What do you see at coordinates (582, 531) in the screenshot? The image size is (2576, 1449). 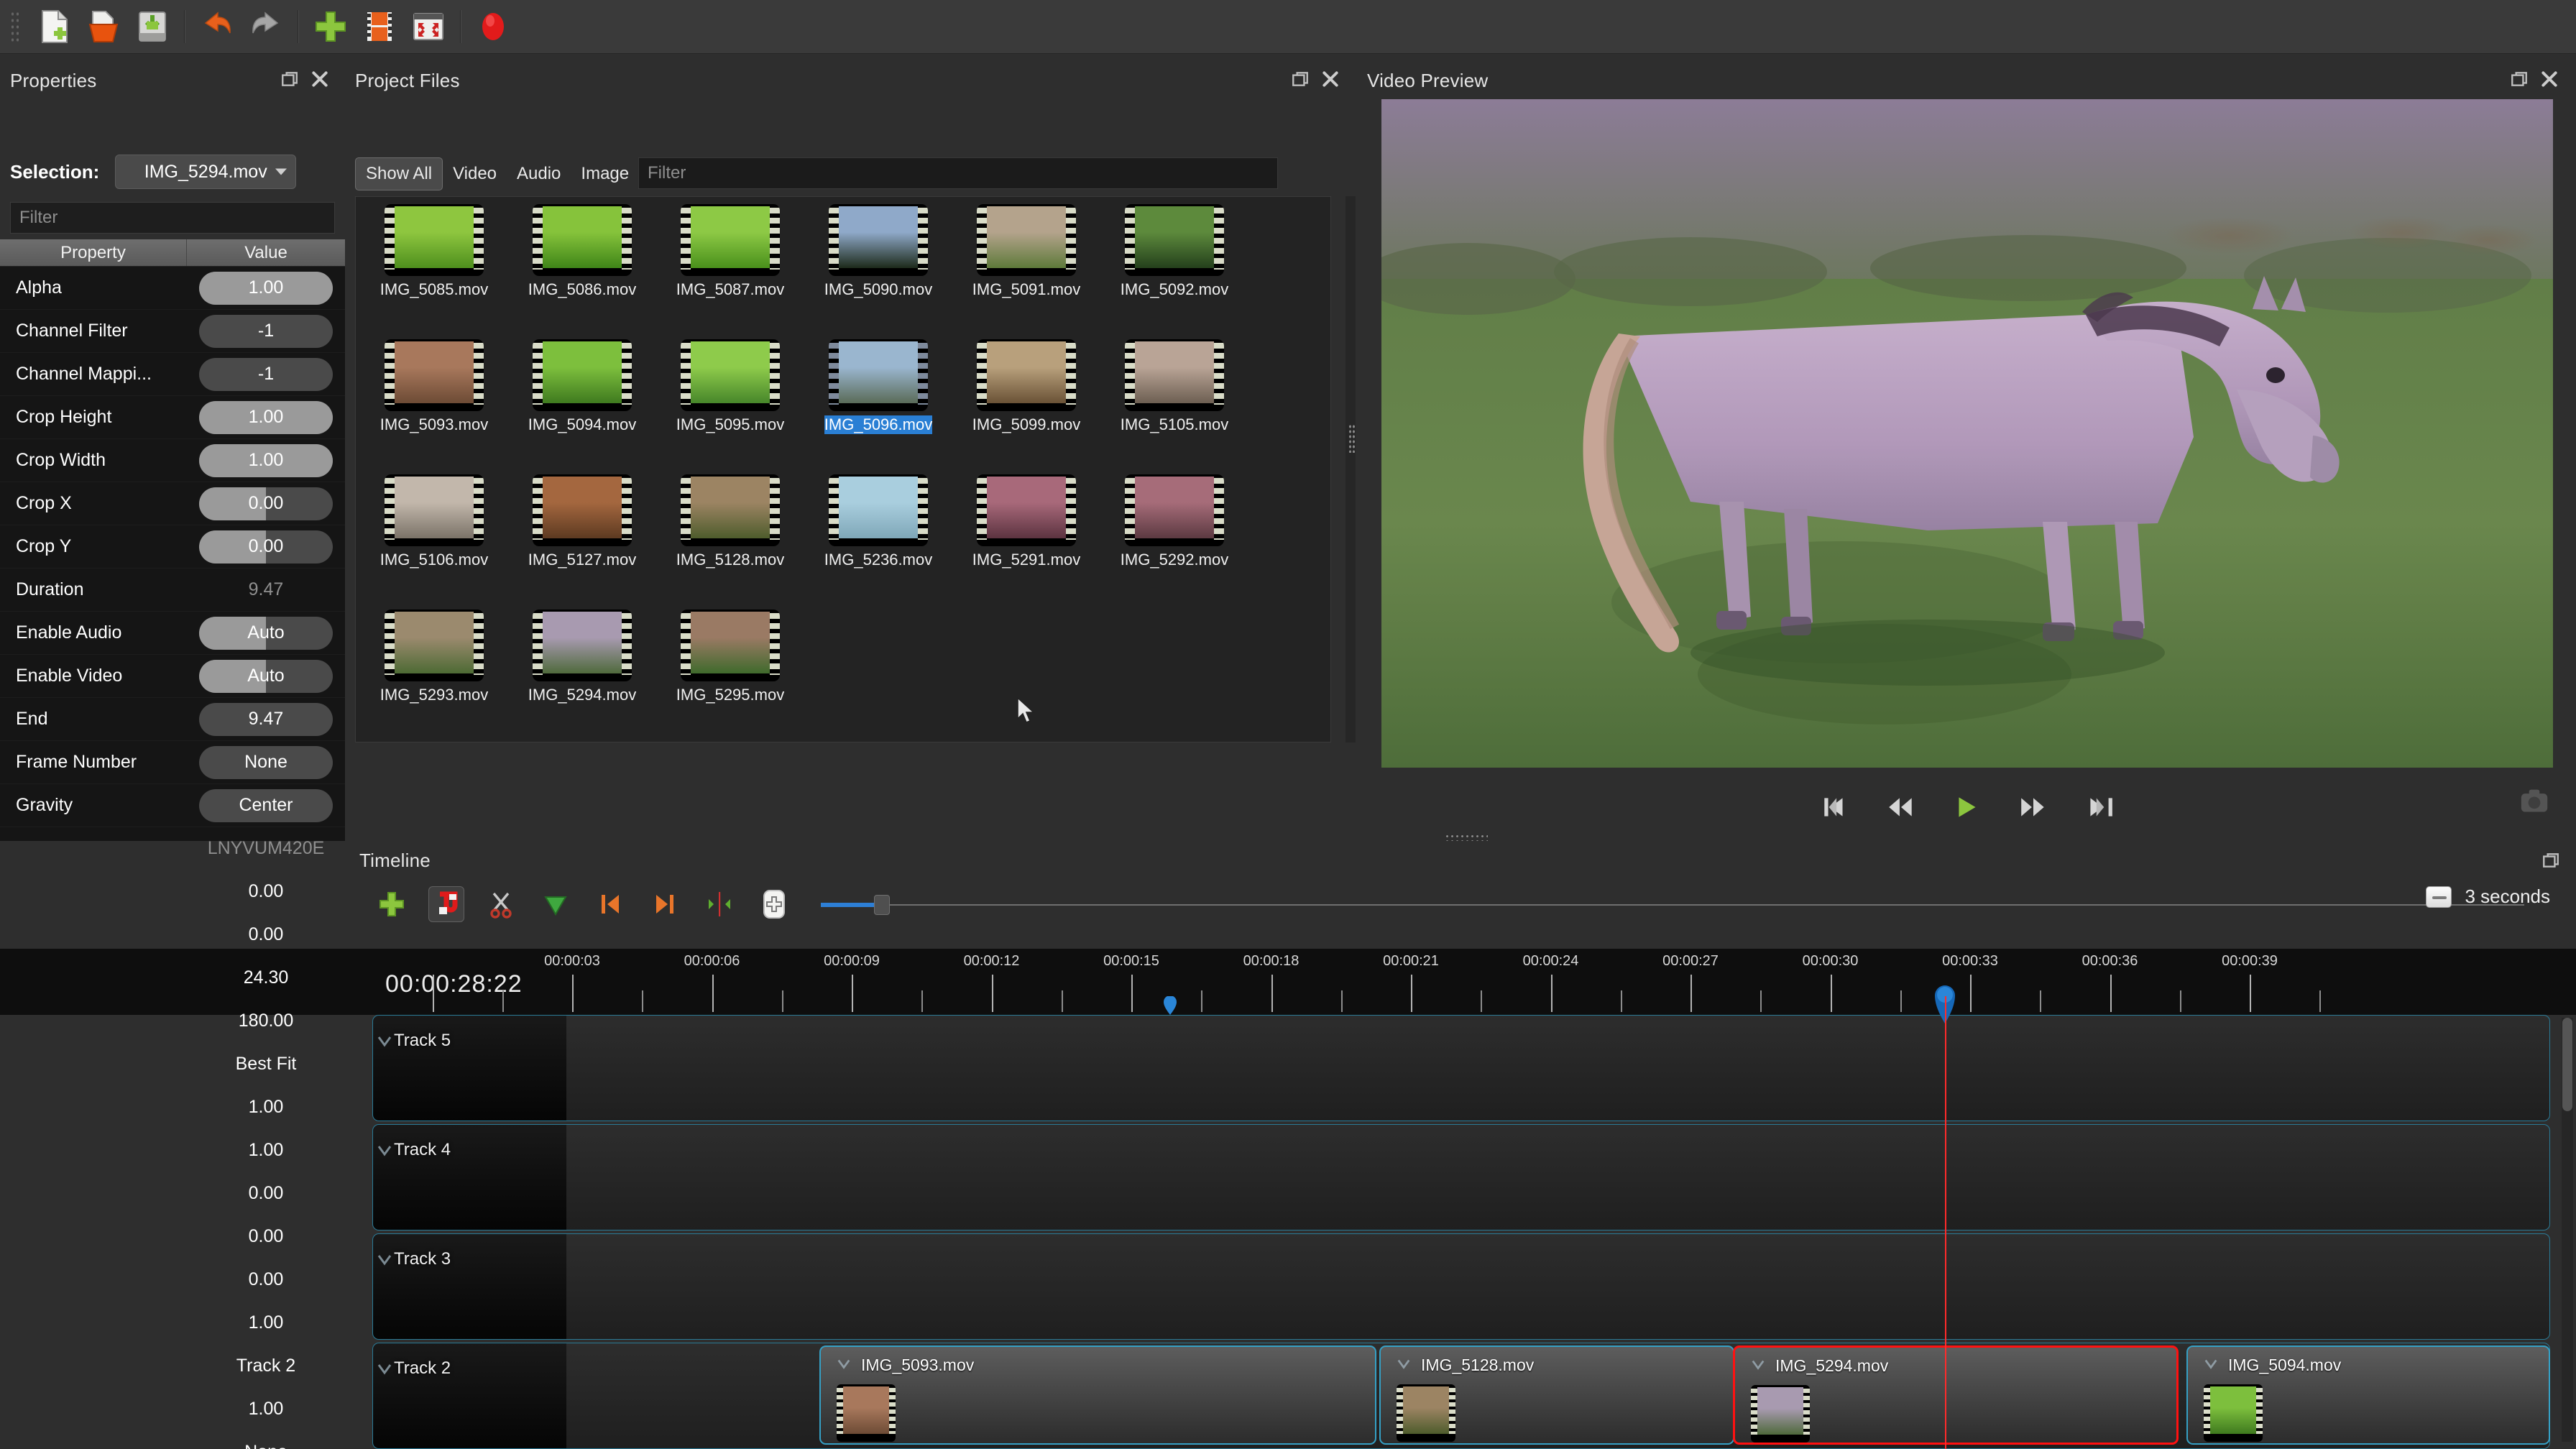 I see `project-file-item: IMG_5127.mov` at bounding box center [582, 531].